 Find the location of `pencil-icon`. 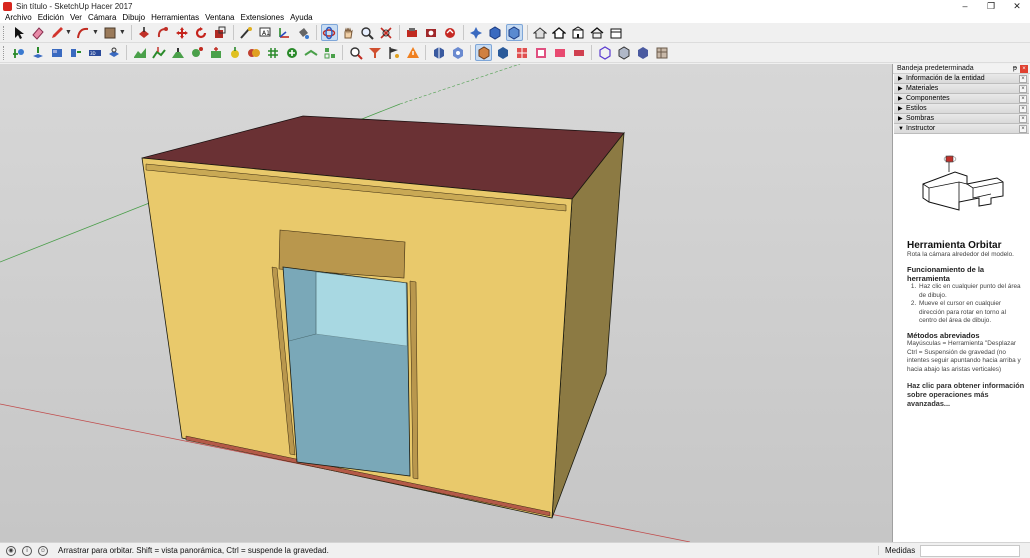

pencil-icon is located at coordinates (56, 32).